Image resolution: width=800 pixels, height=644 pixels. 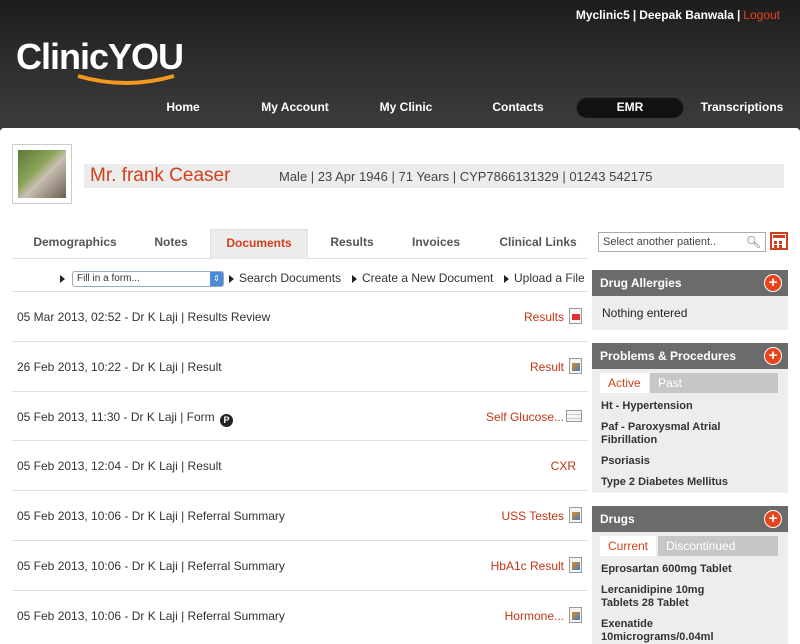 I want to click on patient-search-input: Select another patient.. 🔍︎, so click(x=682, y=242).